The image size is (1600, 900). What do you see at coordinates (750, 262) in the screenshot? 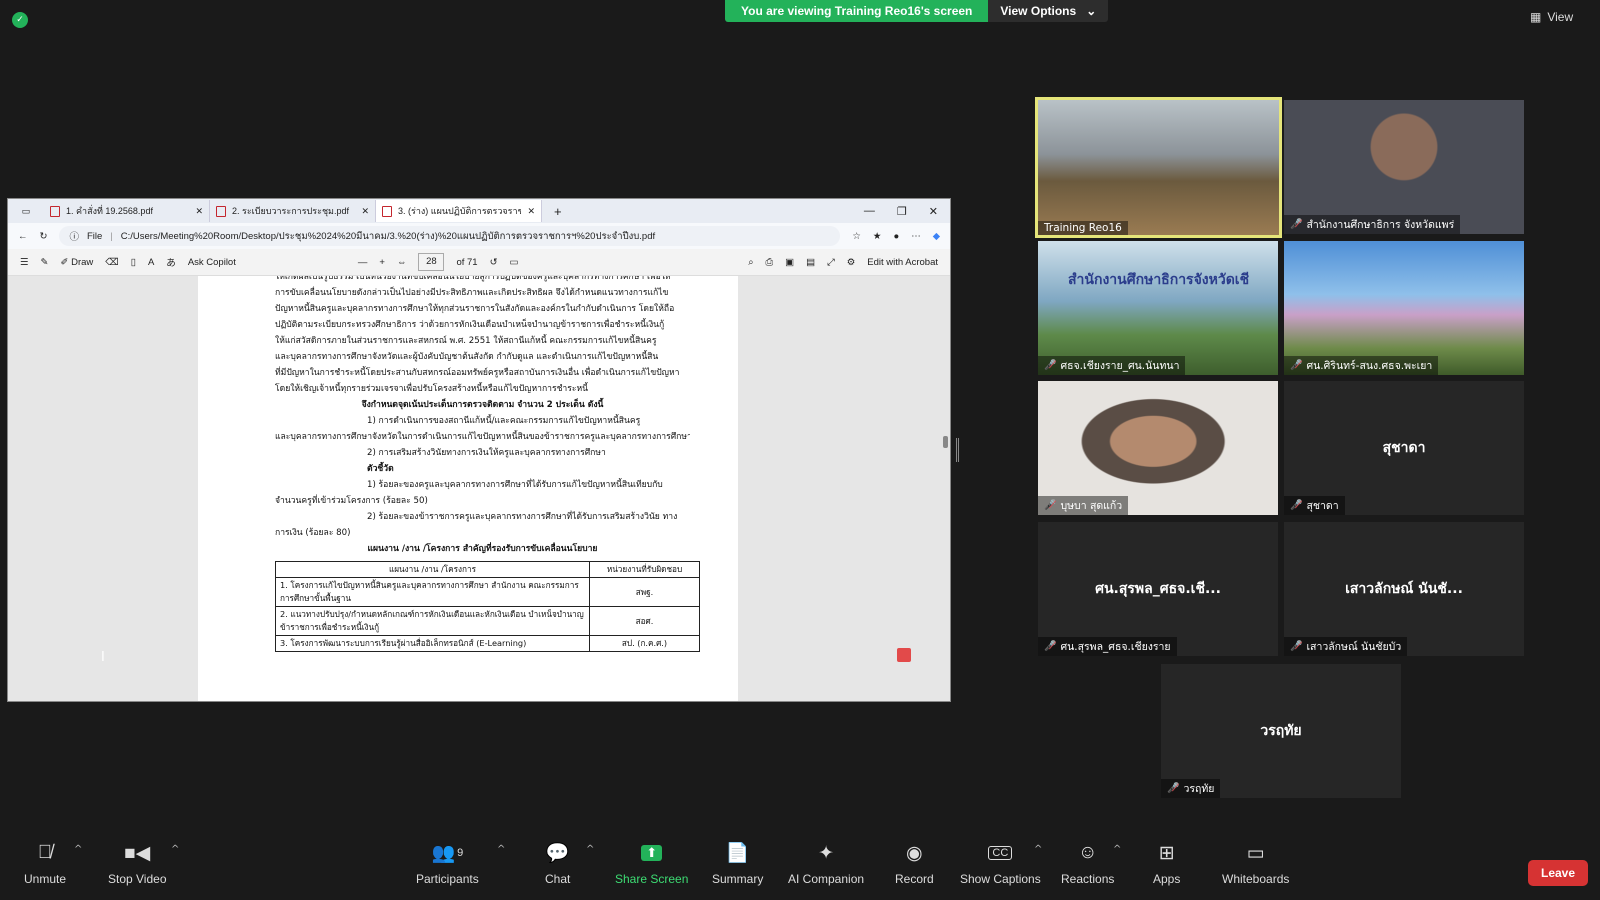
I see `search-icon: ⌕` at bounding box center [750, 262].